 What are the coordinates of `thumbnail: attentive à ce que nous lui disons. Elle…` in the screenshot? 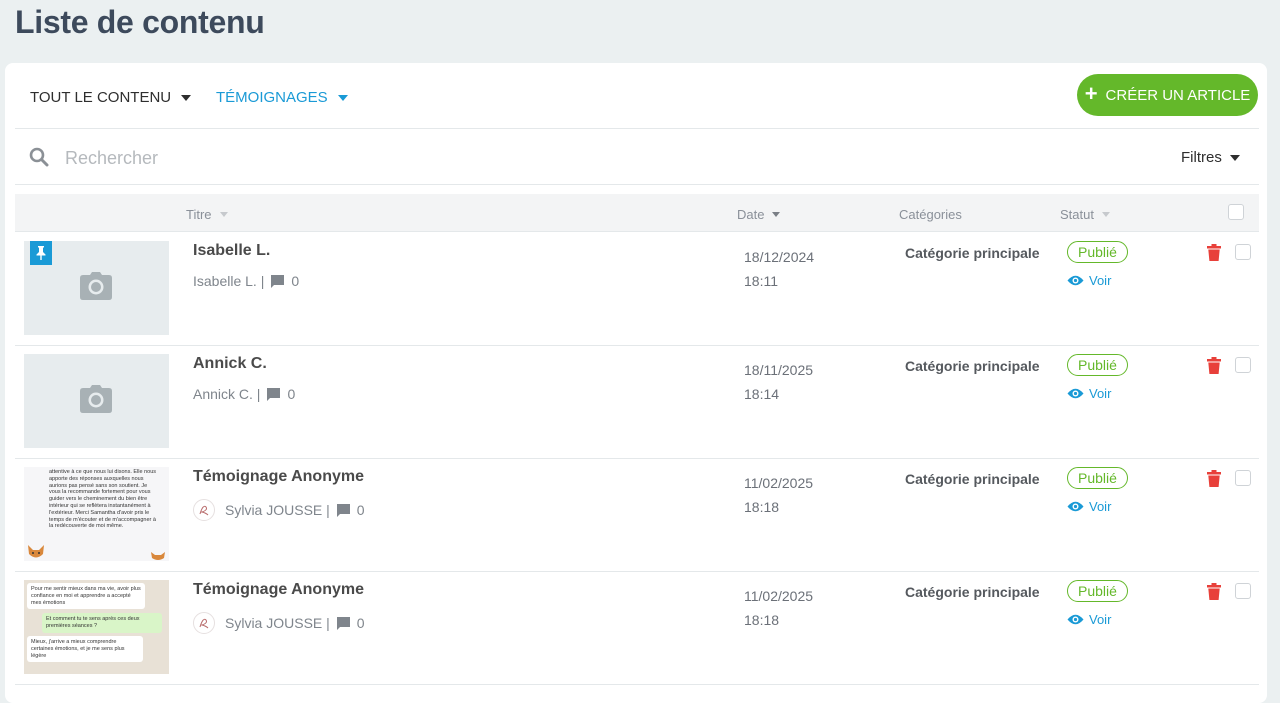 It's located at (96, 514).